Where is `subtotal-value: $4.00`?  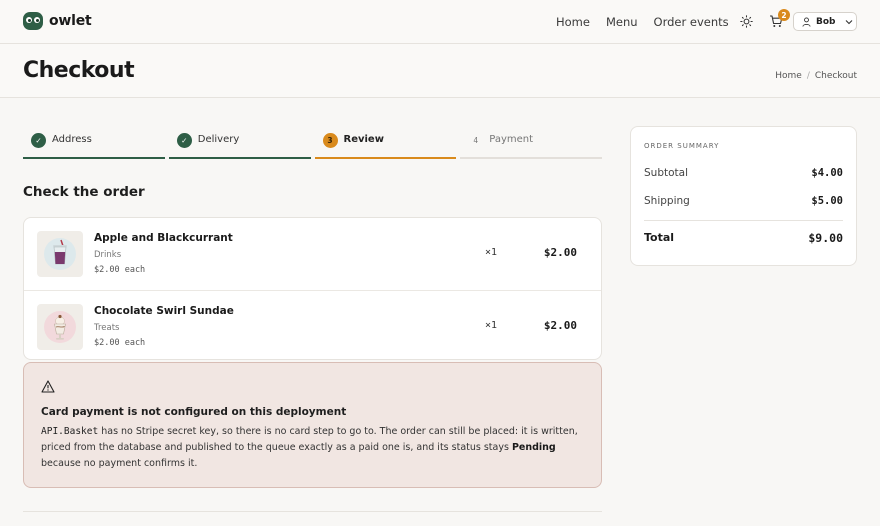 subtotal-value: $4.00 is located at coordinates (827, 173).